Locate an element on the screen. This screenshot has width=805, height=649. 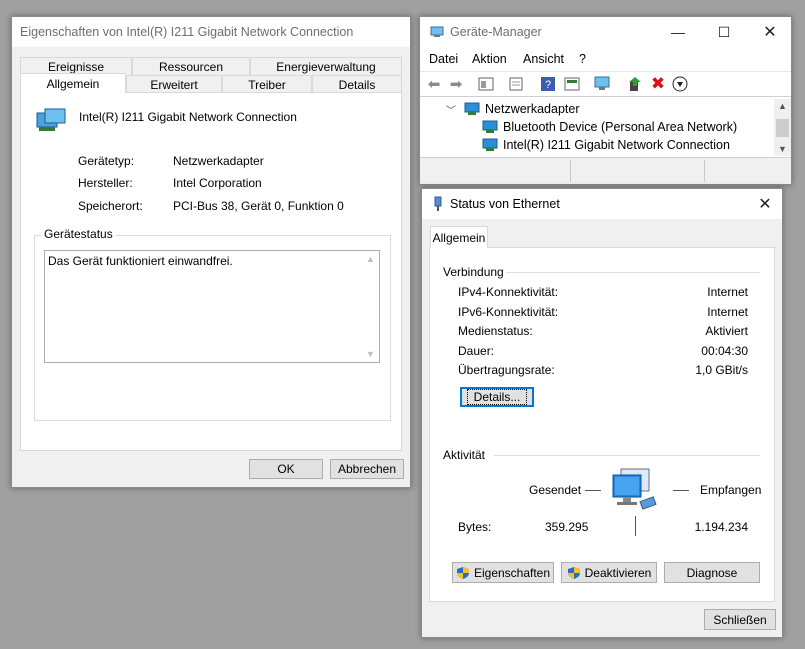
tree-item-network-adapters: ﹀ Netzwerkadapter is located at coordinates (500, 109).